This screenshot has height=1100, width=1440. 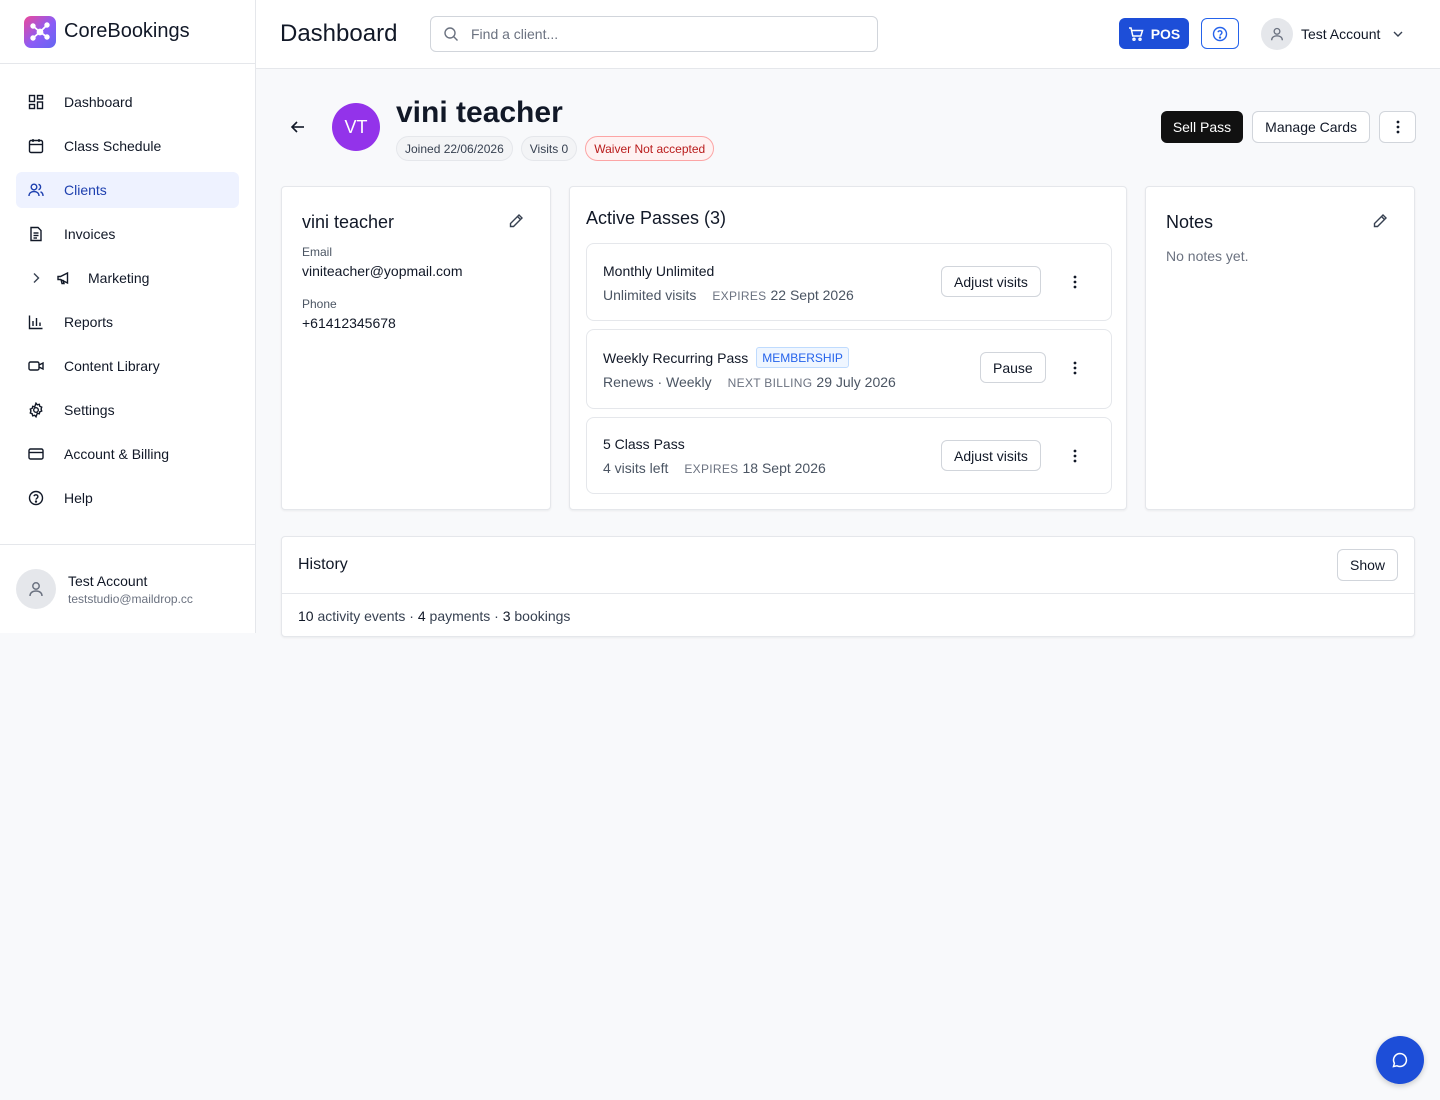 I want to click on chat-button, so click(x=1400, y=1060).